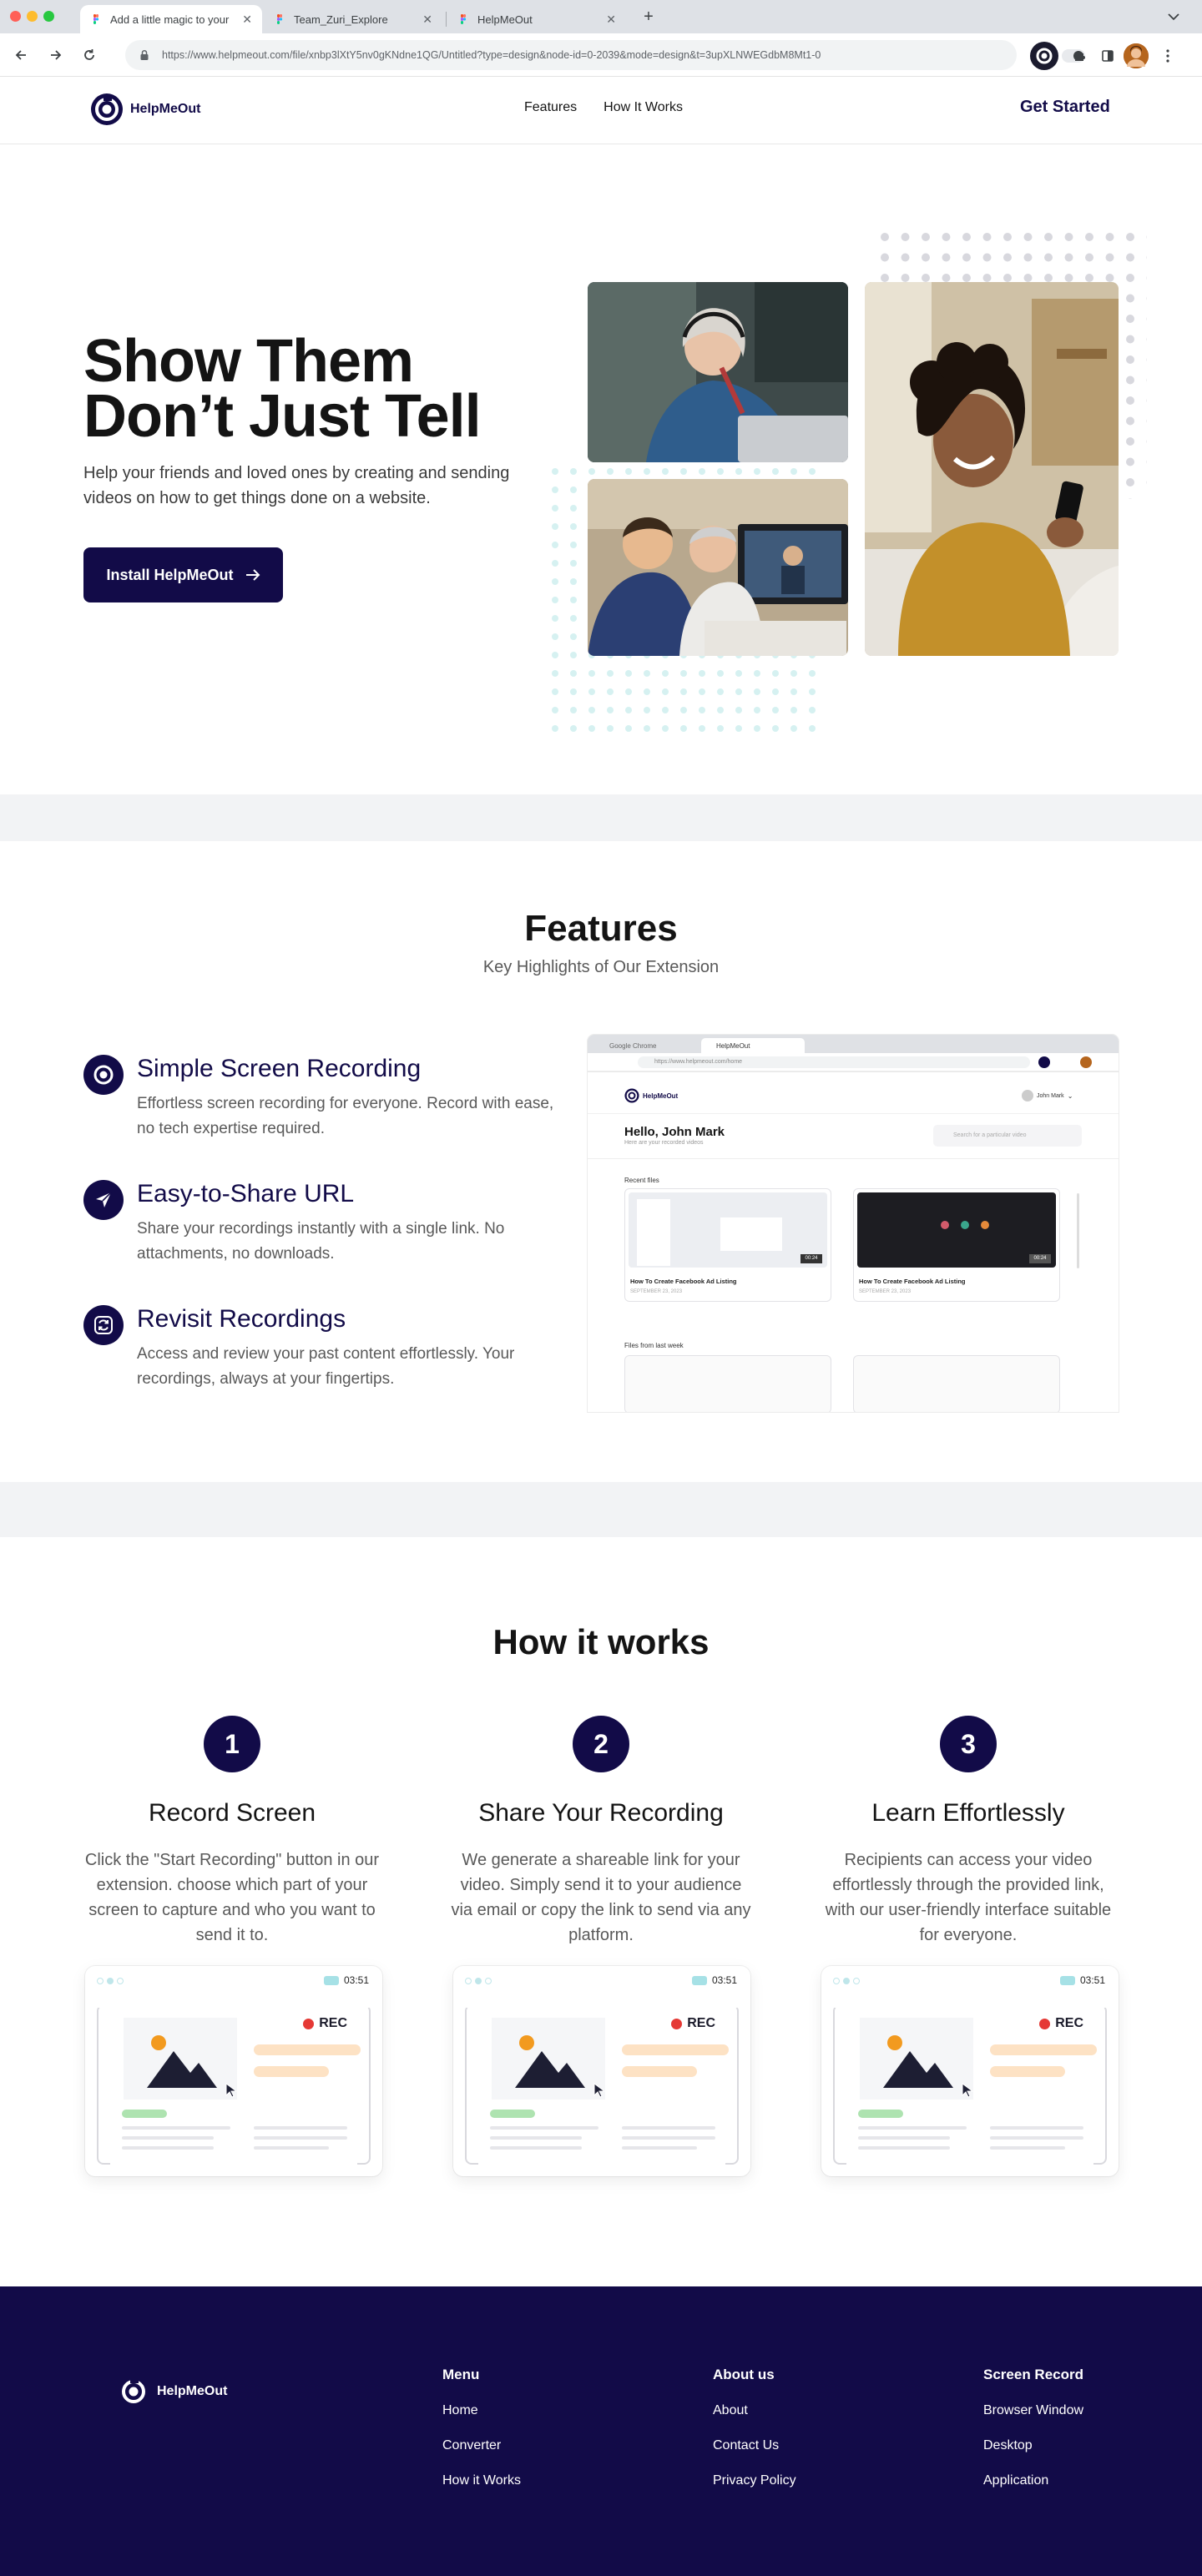 Image resolution: width=1202 pixels, height=2576 pixels. What do you see at coordinates (683, 1281) in the screenshot?
I see `mock-card-title: How To Create Facebook Ad Listing` at bounding box center [683, 1281].